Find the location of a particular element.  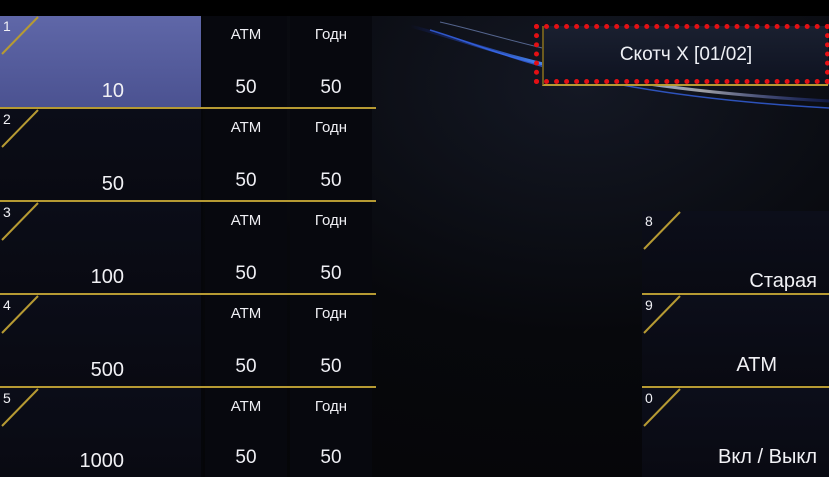

list-item: 1 10 АТМ 50 Годн 50 is located at coordinates (188, 61).